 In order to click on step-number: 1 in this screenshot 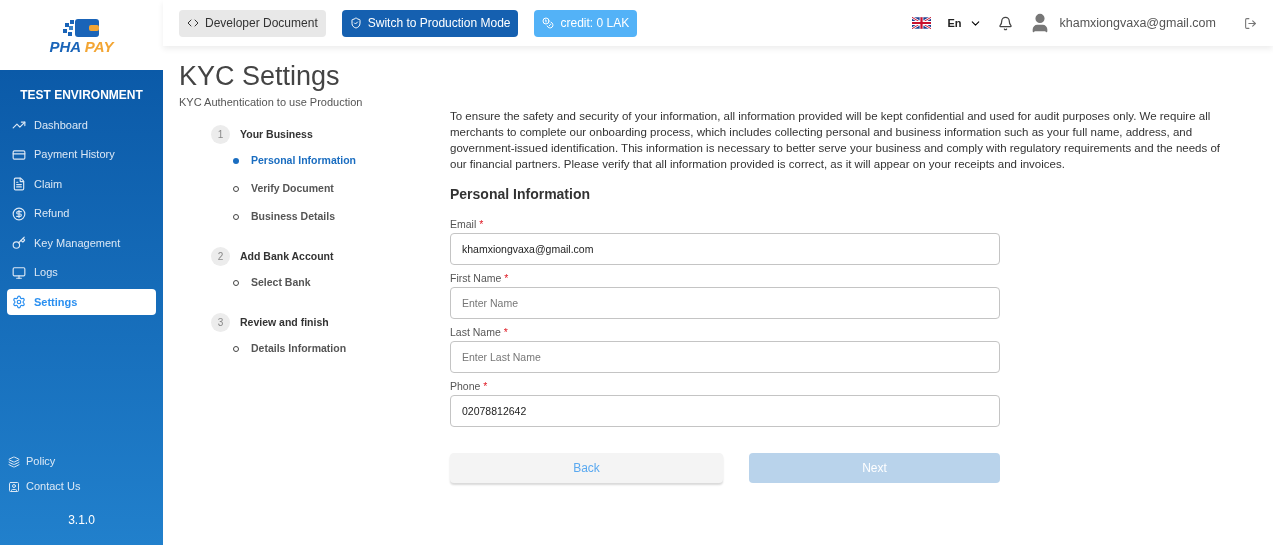, I will do `click(220, 134)`.